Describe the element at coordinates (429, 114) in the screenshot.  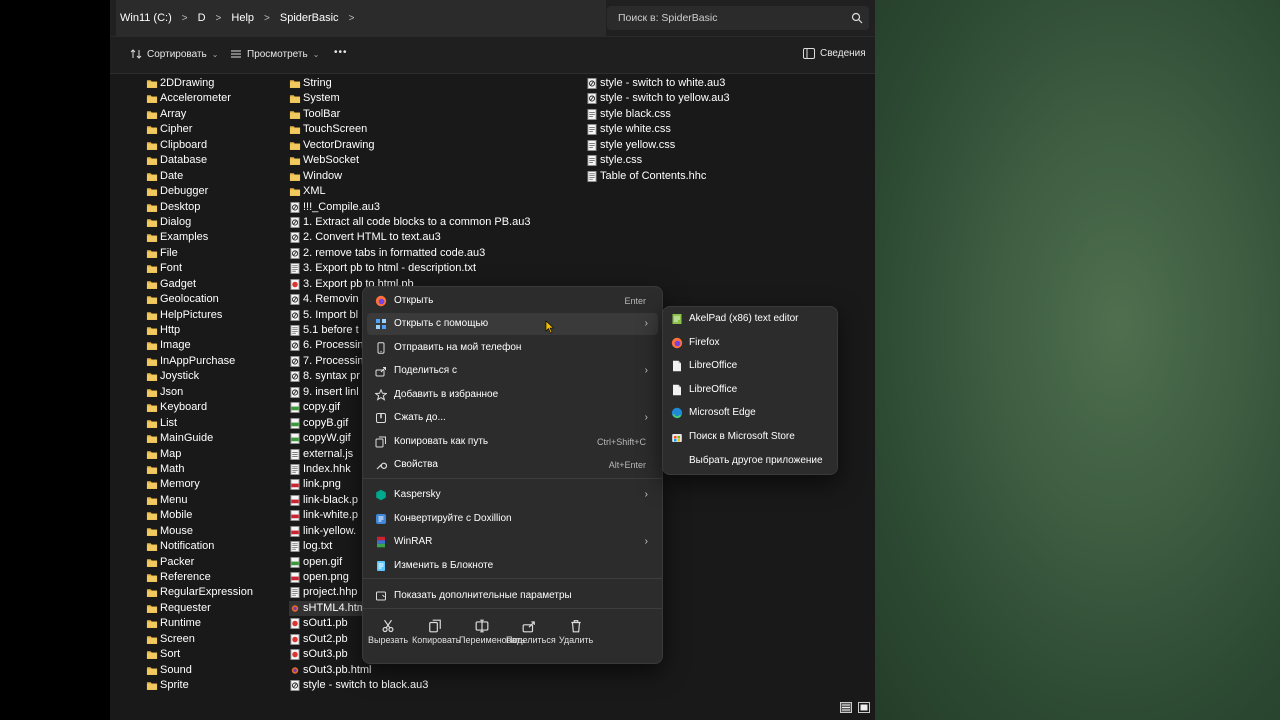
I see `folder-item: ToolBar` at that location.